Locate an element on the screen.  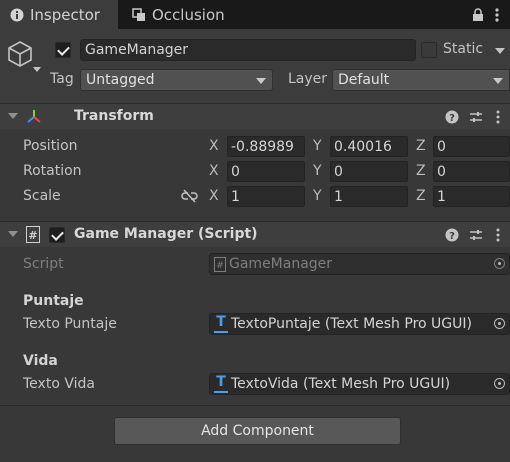
constrain-proportions-icon is located at coordinates (189, 196).